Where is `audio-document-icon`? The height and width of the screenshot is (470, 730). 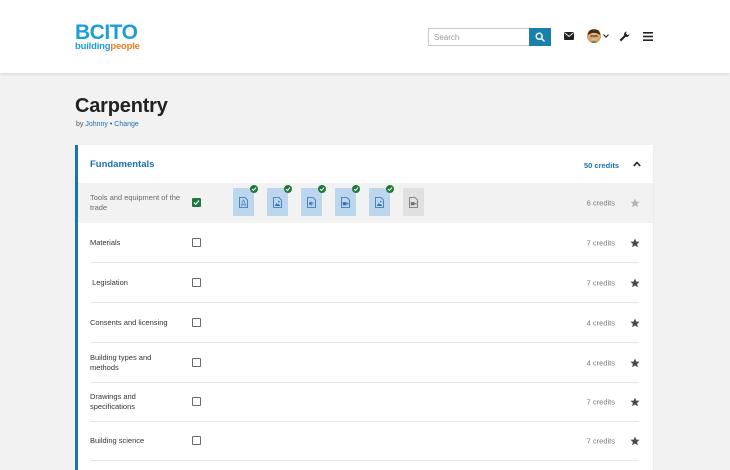 audio-document-icon is located at coordinates (311, 202).